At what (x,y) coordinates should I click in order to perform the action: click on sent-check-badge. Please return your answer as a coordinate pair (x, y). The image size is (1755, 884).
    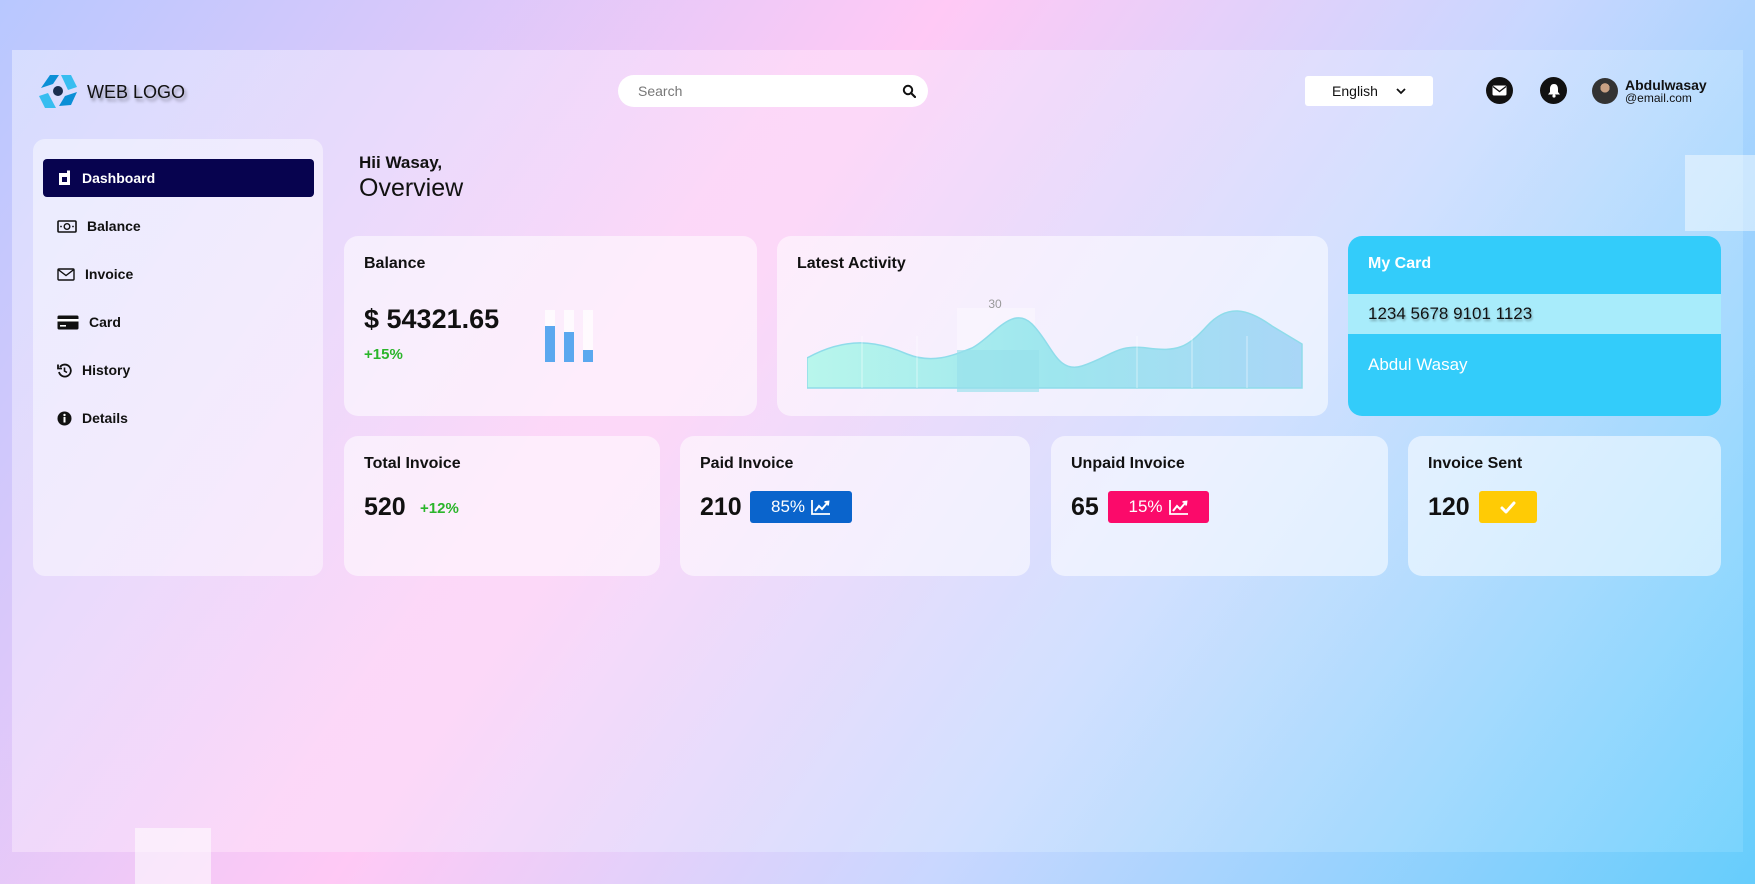
    Looking at the image, I should click on (1508, 507).